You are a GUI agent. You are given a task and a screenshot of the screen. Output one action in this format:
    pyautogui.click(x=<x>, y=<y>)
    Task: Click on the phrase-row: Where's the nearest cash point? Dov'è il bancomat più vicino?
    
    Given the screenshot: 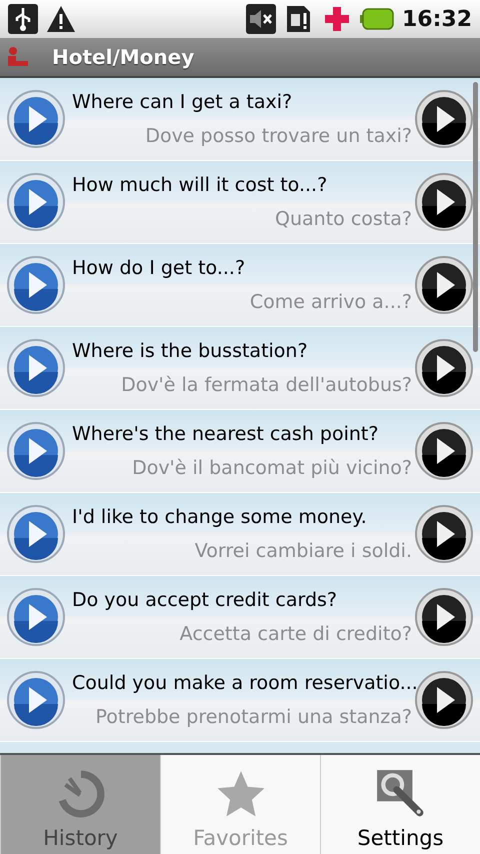 What is the action you would take?
    pyautogui.click(x=240, y=451)
    